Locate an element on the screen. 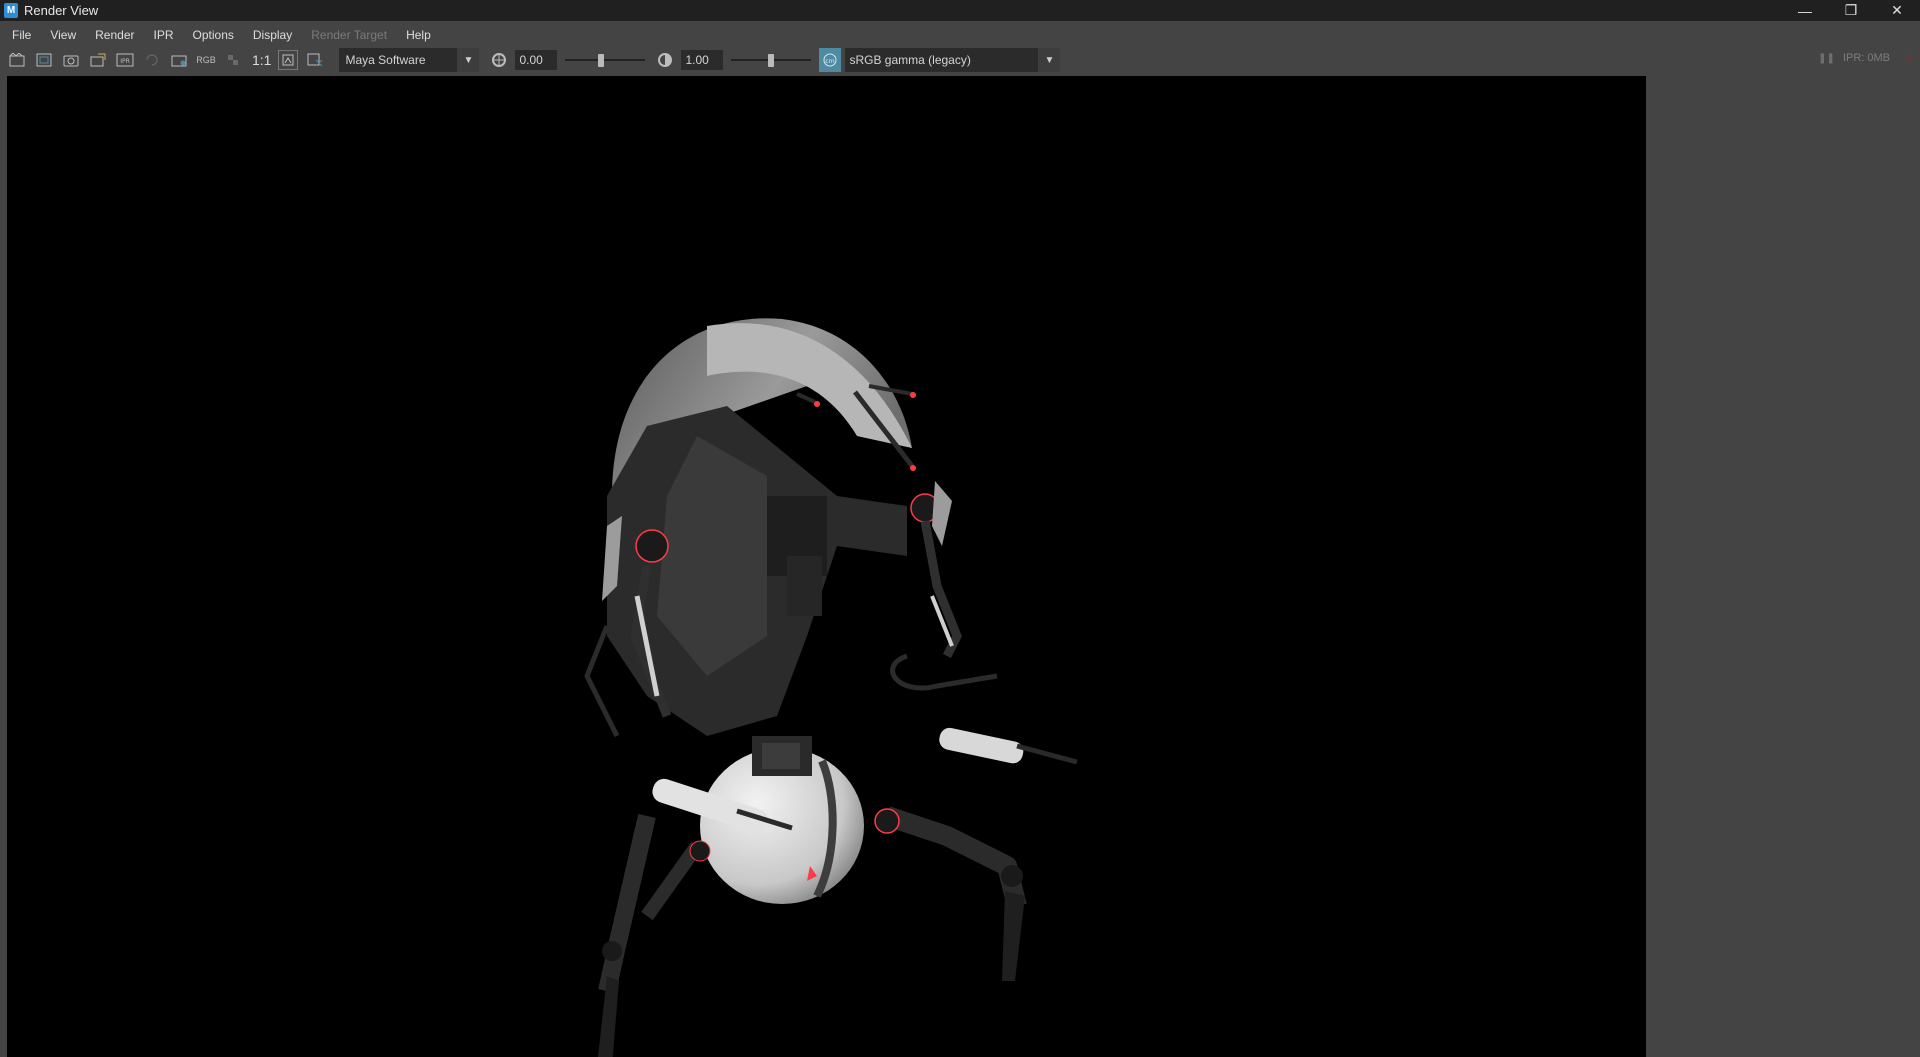 The height and width of the screenshot is (1057, 1920). menu-help: Help is located at coordinates (416, 35).